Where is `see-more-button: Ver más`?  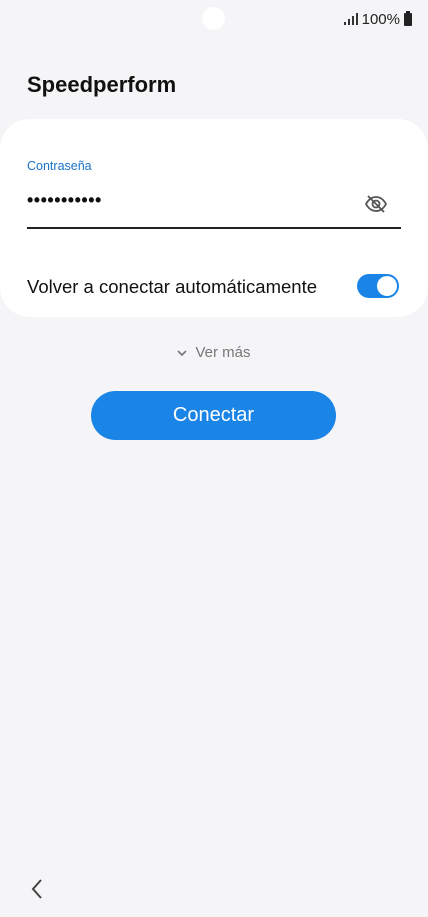
see-more-button: Ver más is located at coordinates (214, 352).